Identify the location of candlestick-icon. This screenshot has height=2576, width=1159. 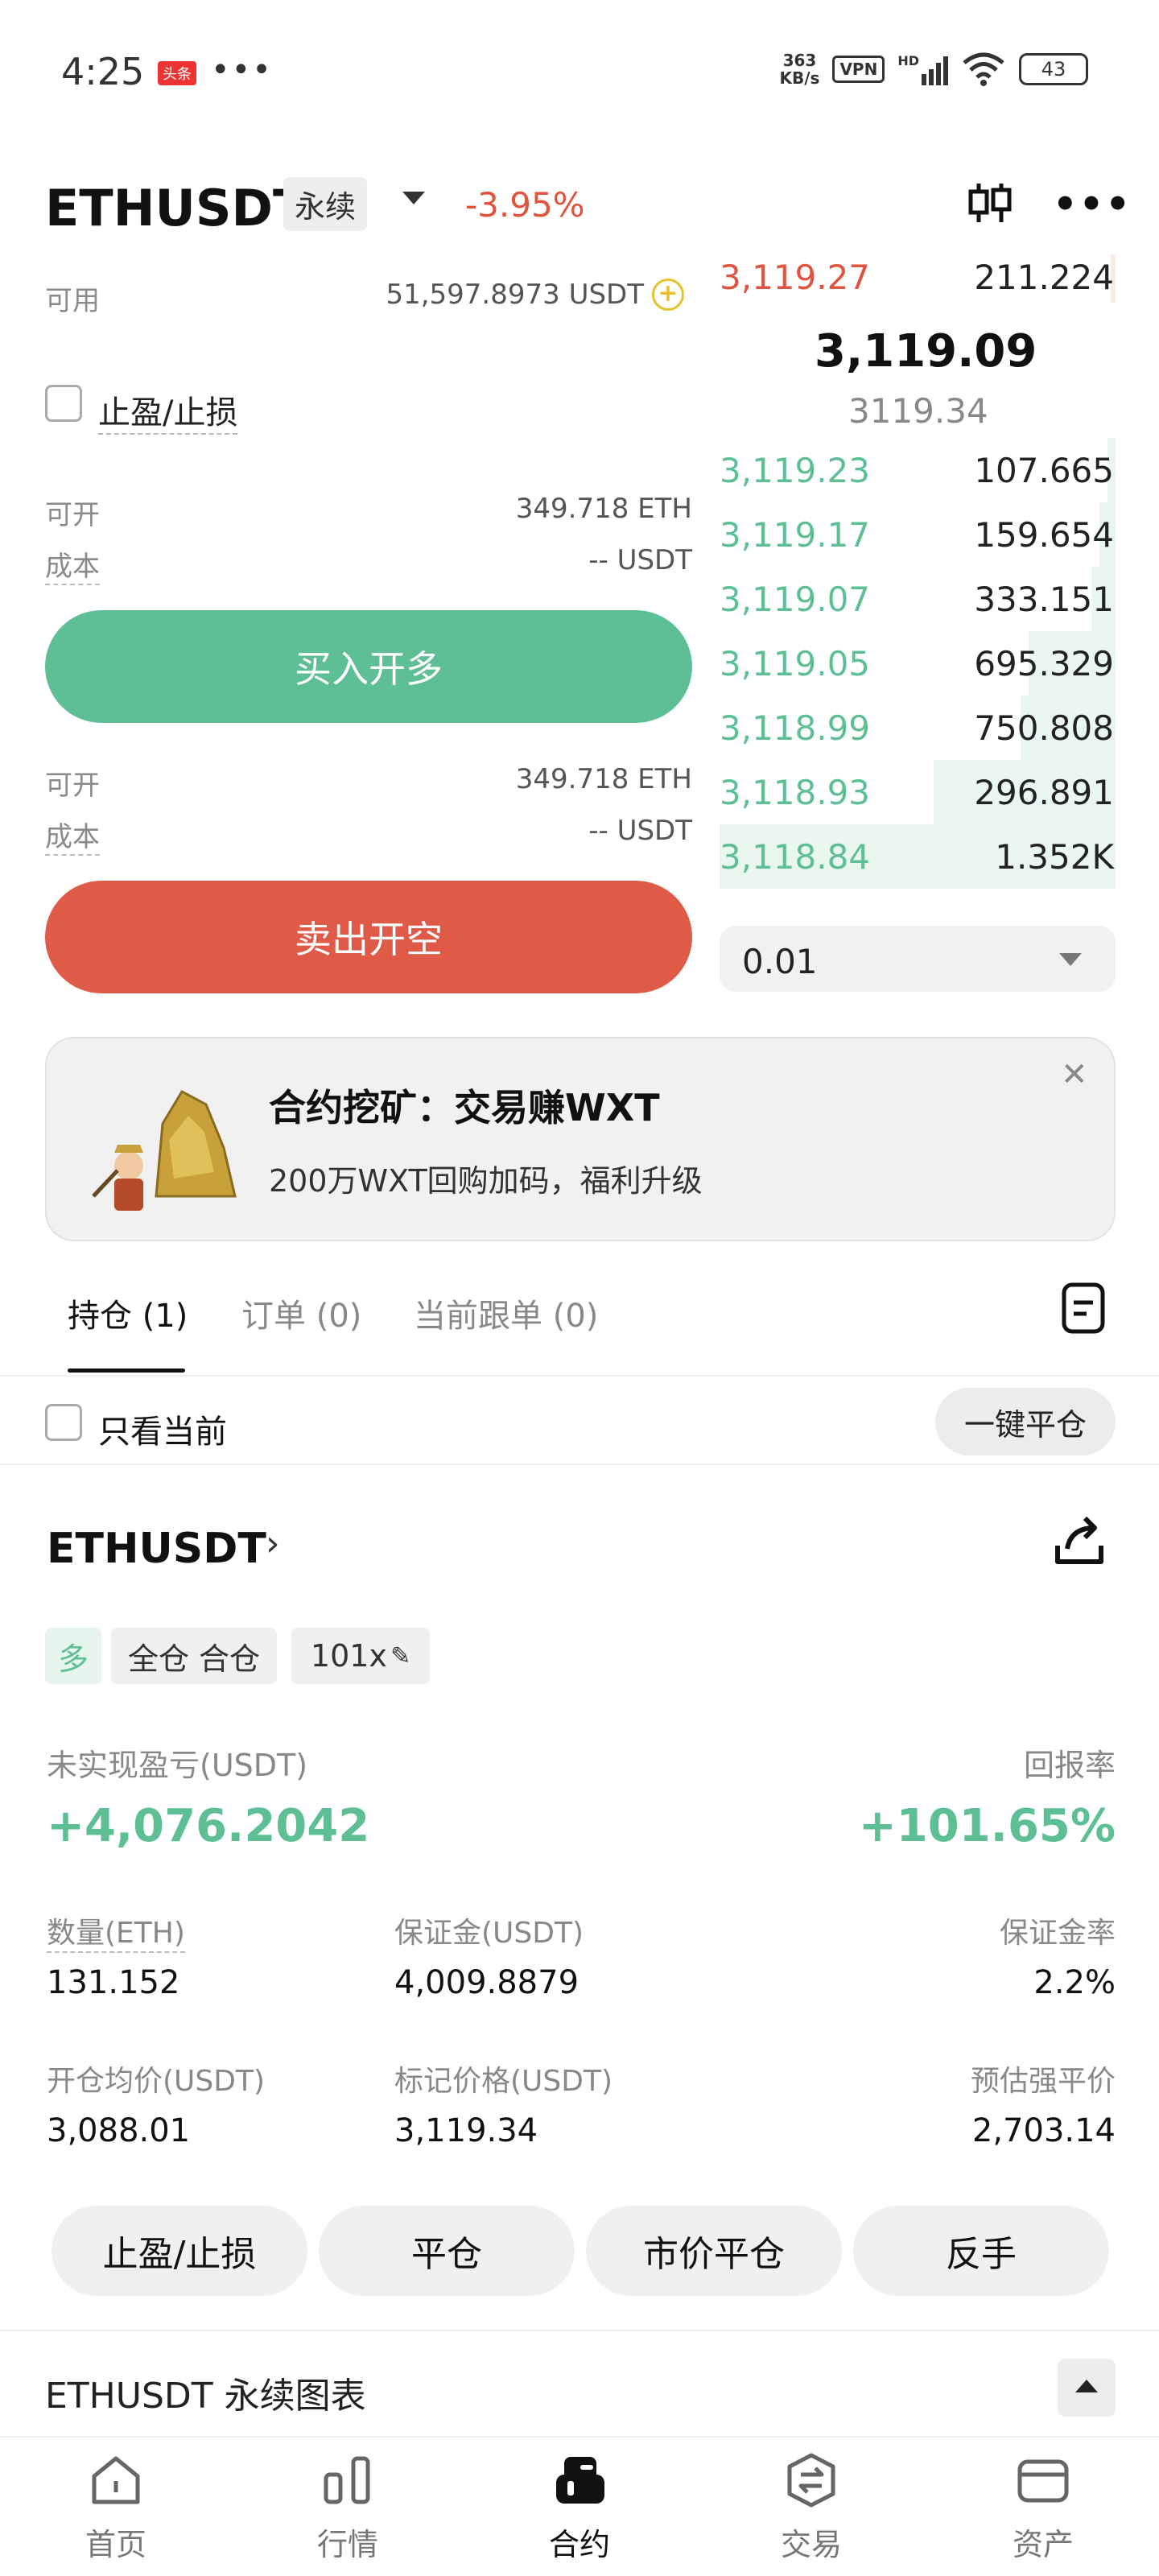
(990, 203).